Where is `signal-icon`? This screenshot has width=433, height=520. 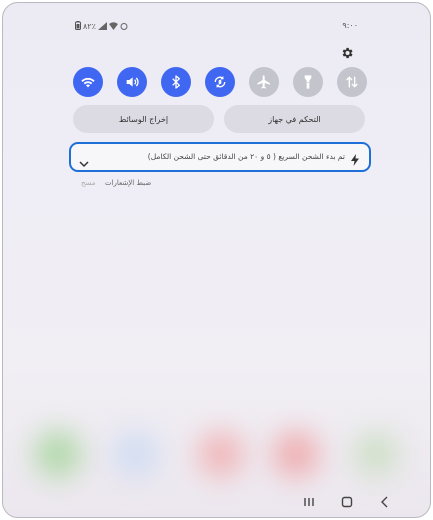
signal-icon is located at coordinates (102, 26).